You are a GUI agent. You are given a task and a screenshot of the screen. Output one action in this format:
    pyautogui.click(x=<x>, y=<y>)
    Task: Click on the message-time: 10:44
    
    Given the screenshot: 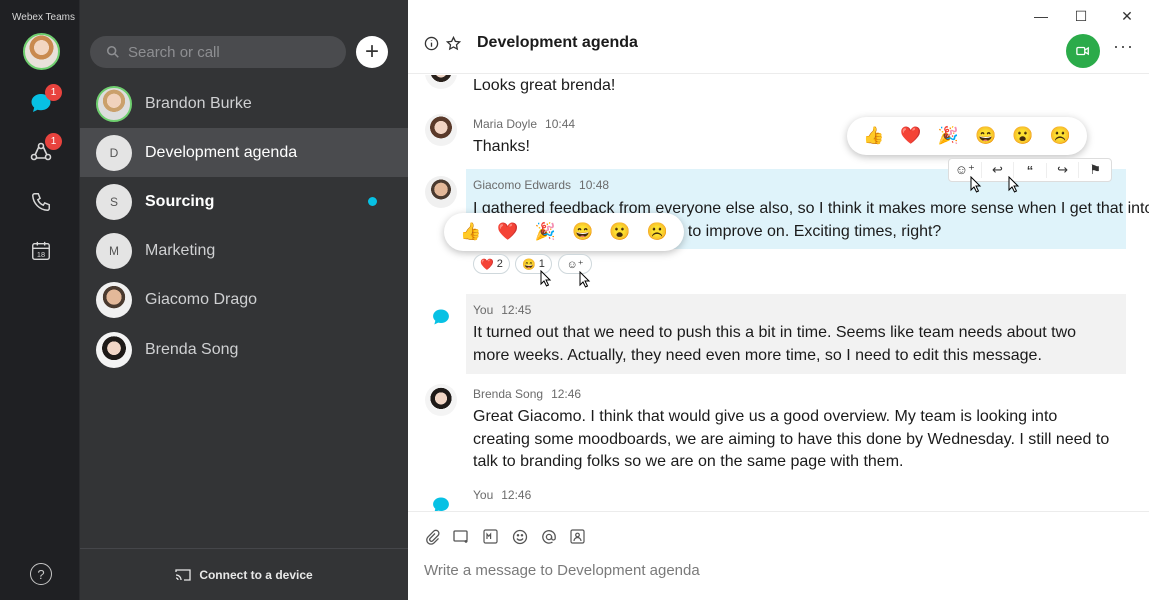 What is the action you would take?
    pyautogui.click(x=560, y=124)
    